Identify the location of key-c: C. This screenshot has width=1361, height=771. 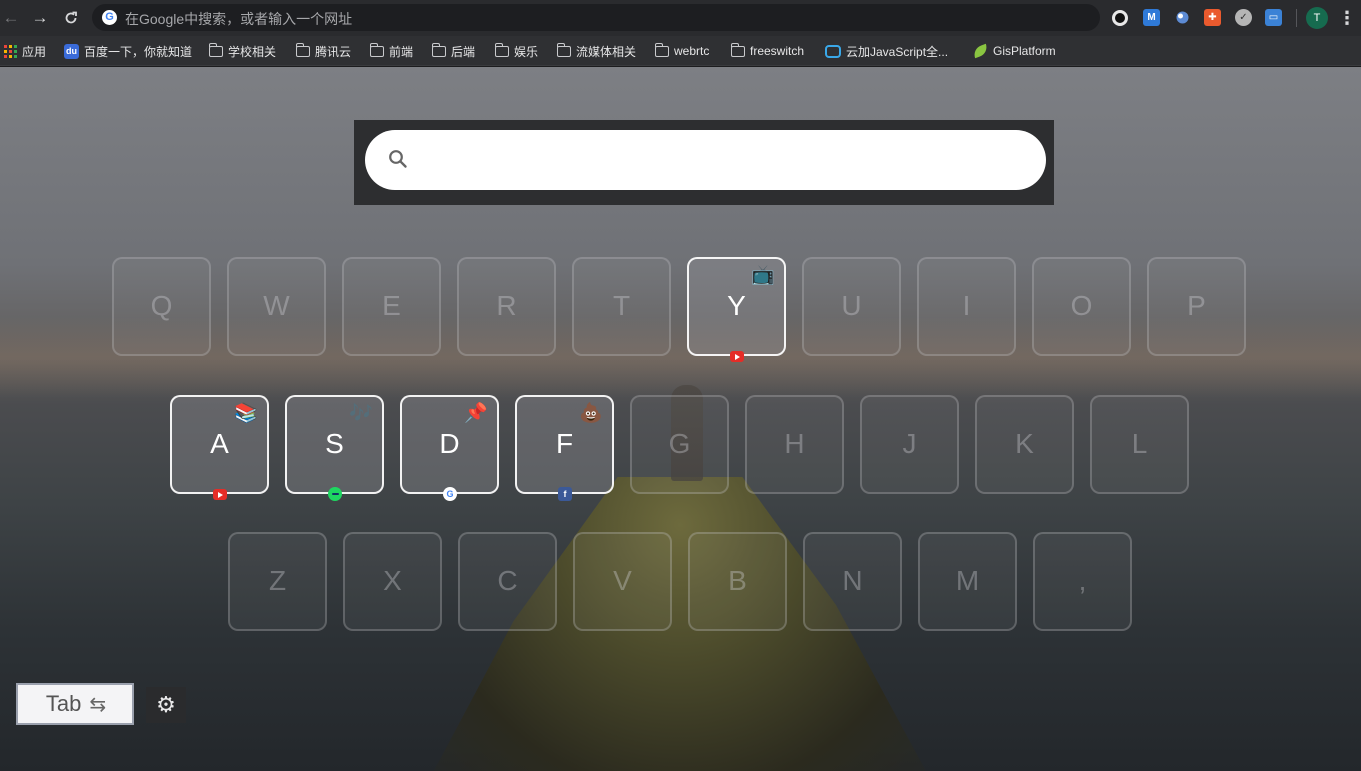
(507, 581).